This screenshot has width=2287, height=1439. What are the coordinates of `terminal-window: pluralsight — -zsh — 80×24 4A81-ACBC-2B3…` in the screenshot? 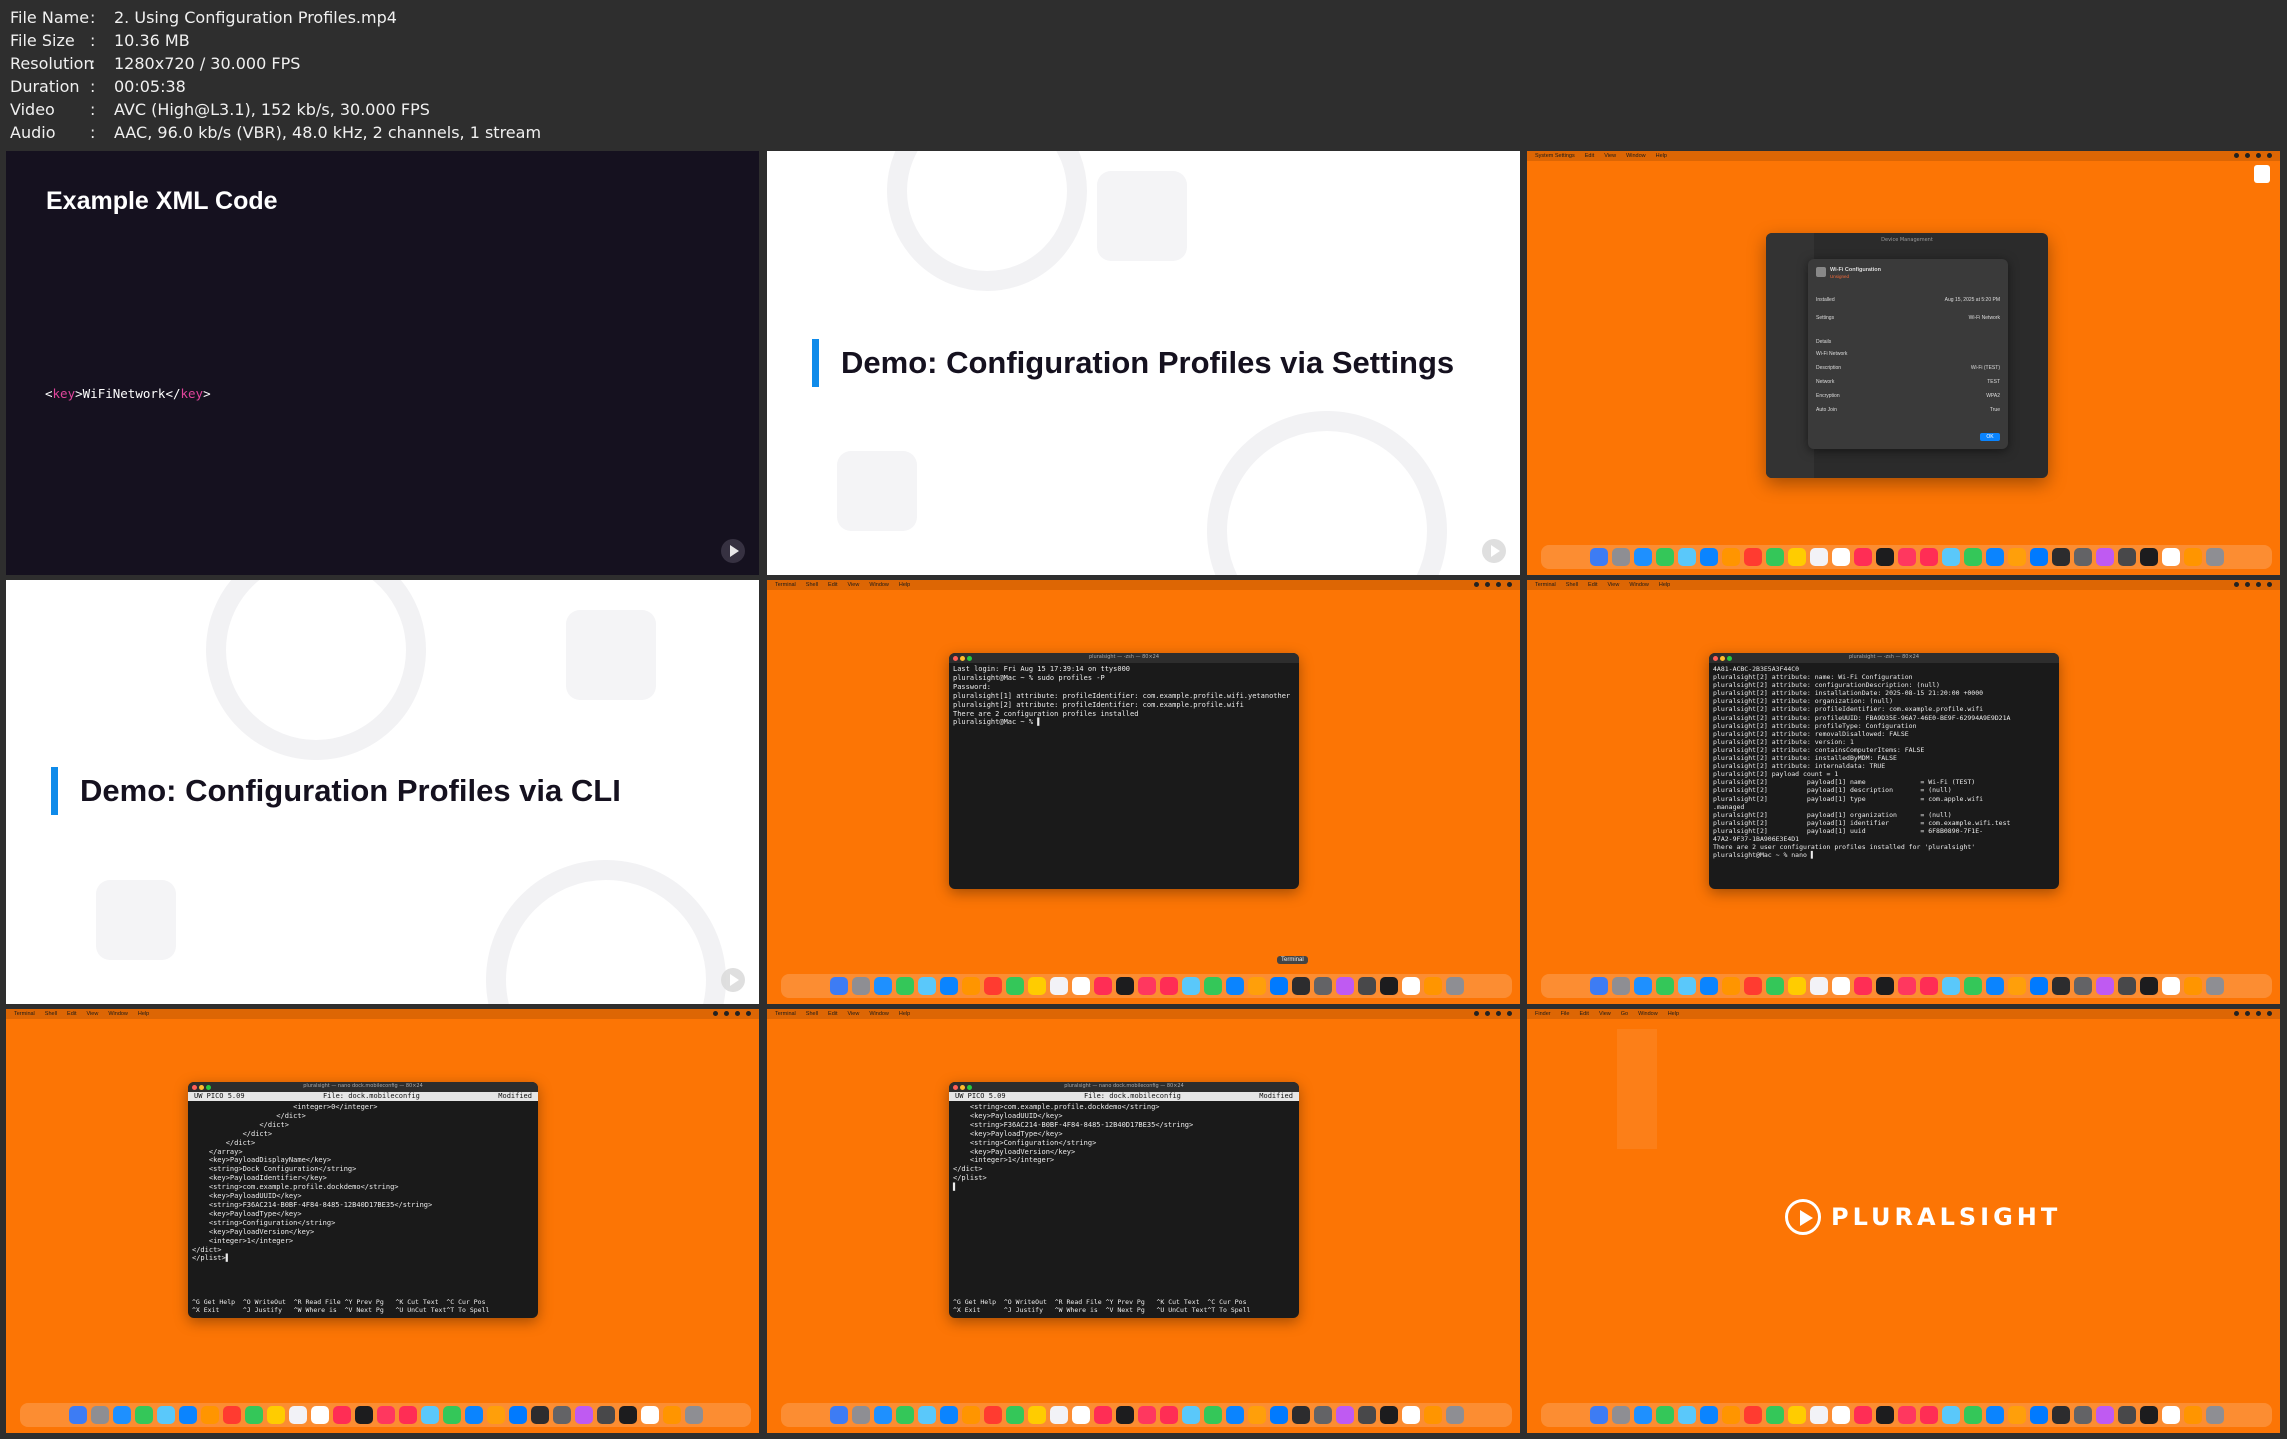 It's located at (1884, 771).